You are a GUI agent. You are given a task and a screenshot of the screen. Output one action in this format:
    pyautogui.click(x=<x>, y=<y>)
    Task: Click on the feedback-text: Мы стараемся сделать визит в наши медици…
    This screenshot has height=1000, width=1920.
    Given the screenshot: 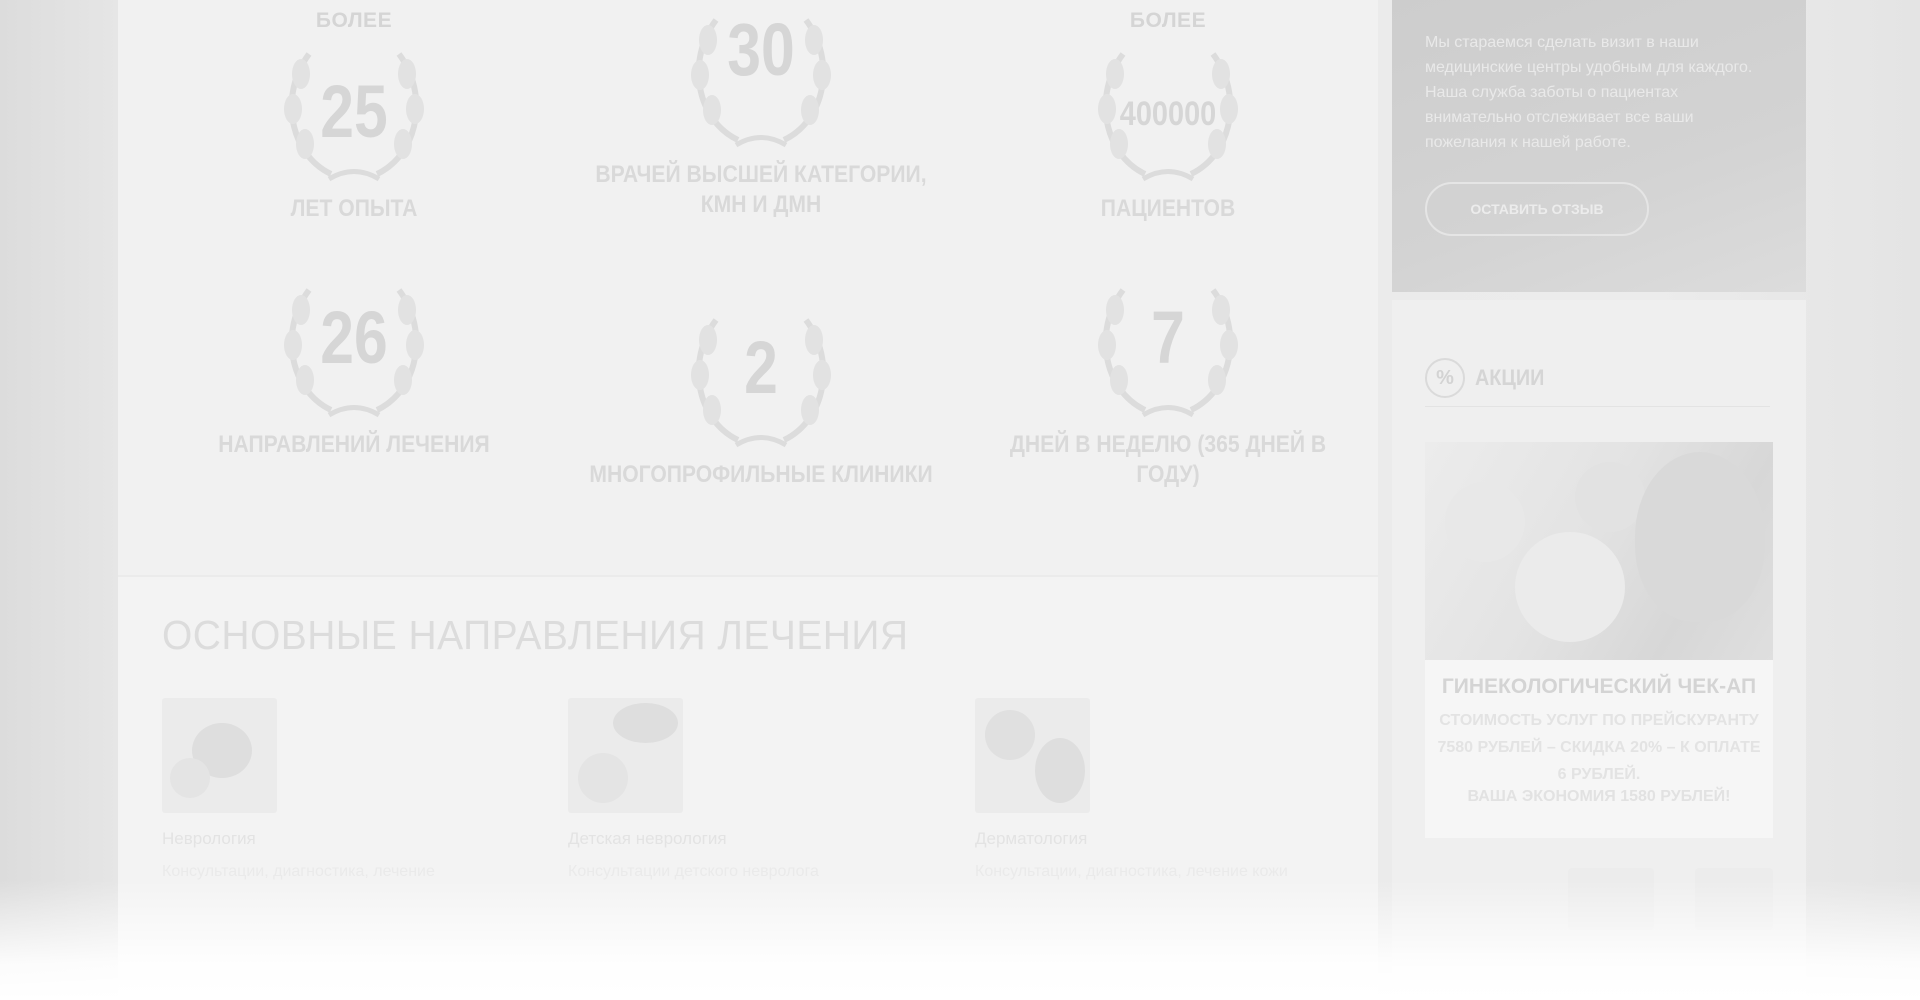 What is the action you would take?
    pyautogui.click(x=1589, y=92)
    